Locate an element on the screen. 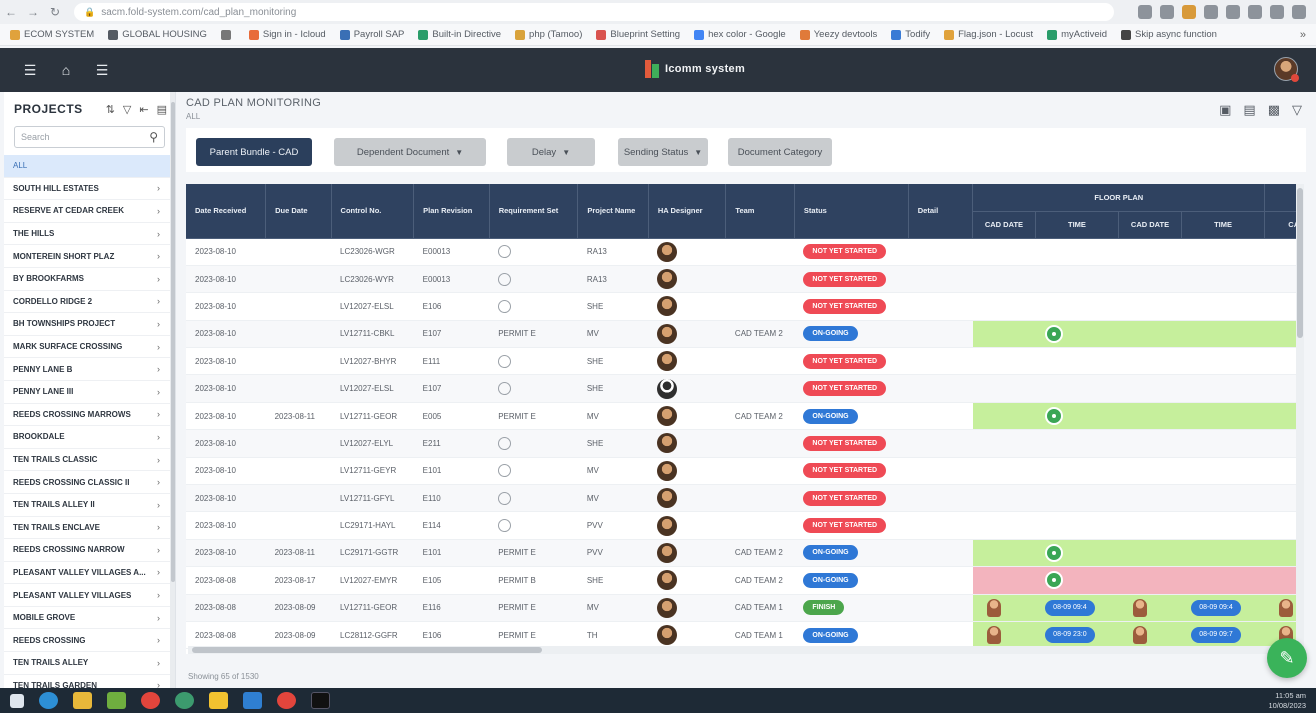 The image size is (1316, 713). sidebar-project-item: PLEASANT VALLEY VILLAGES A... › is located at coordinates (87, 573).